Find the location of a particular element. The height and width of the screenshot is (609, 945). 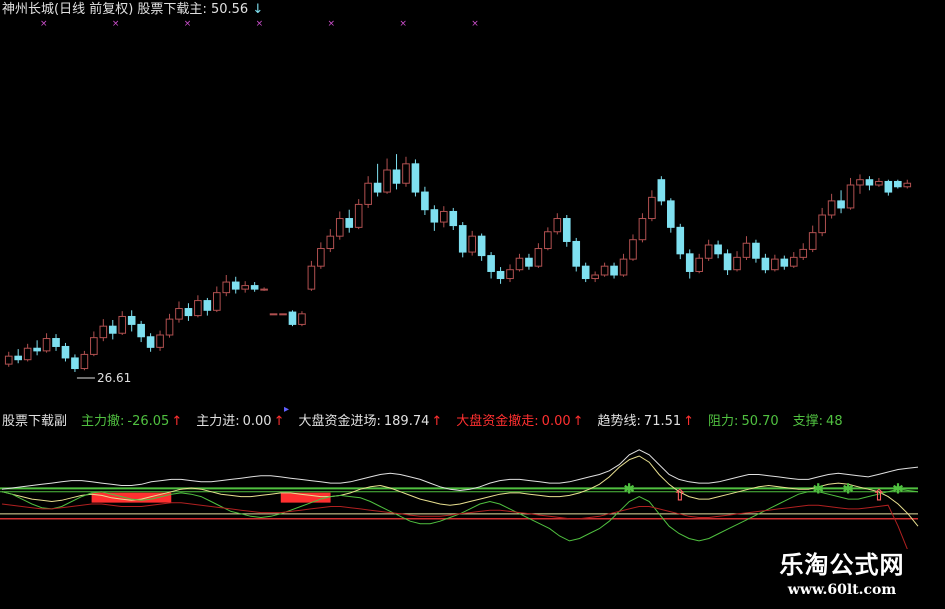

sub-header-value: 189.74 is located at coordinates (406, 421).